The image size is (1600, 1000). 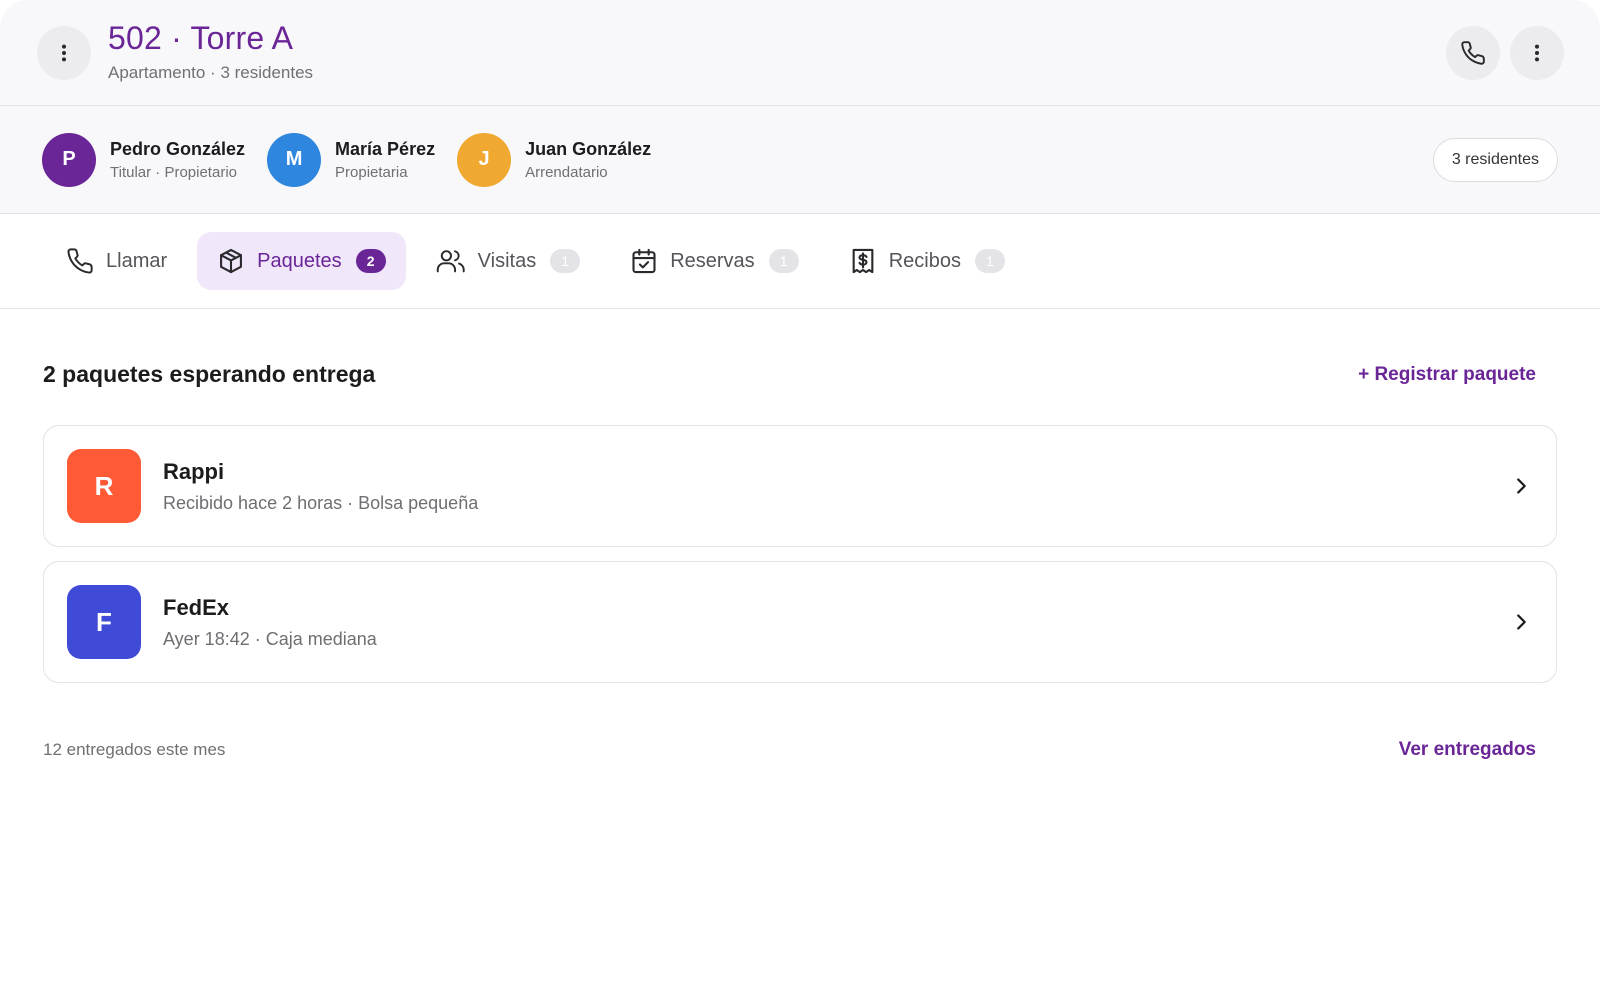 I want to click on page-title: 502 · Torre A, so click(x=201, y=37).